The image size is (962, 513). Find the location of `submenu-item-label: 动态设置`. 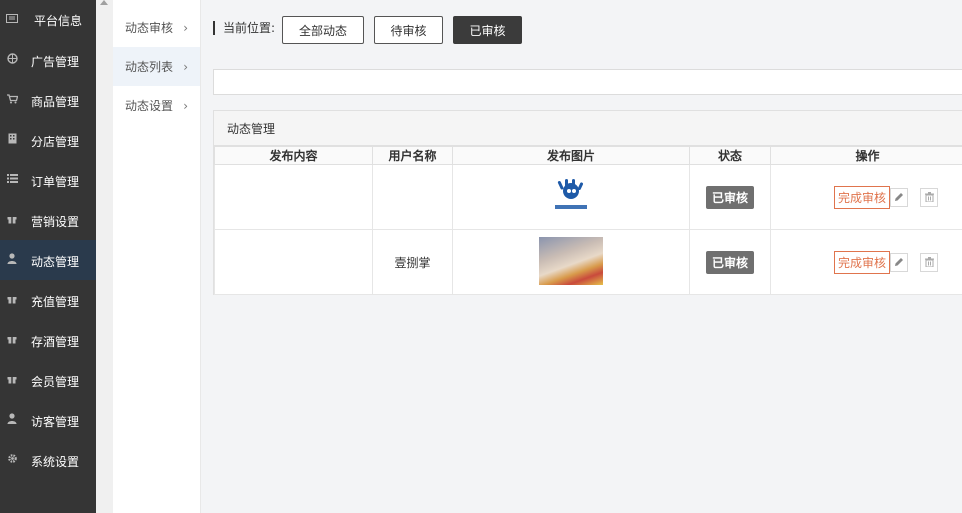

submenu-item-label: 动态设置 is located at coordinates (149, 106).